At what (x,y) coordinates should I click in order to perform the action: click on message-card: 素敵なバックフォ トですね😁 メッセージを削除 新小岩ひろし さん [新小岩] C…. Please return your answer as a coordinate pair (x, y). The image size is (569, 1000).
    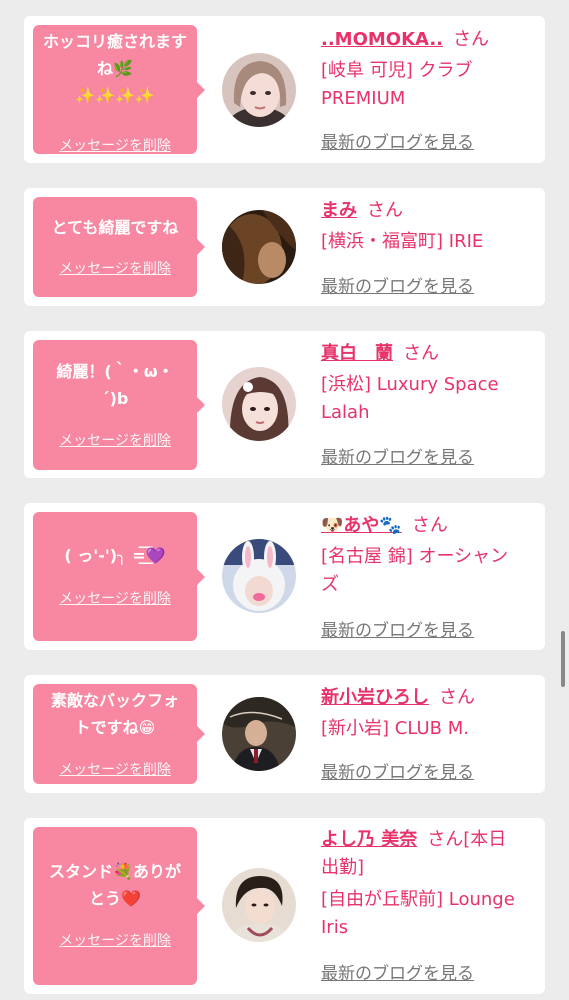
    Looking at the image, I should click on (284, 734).